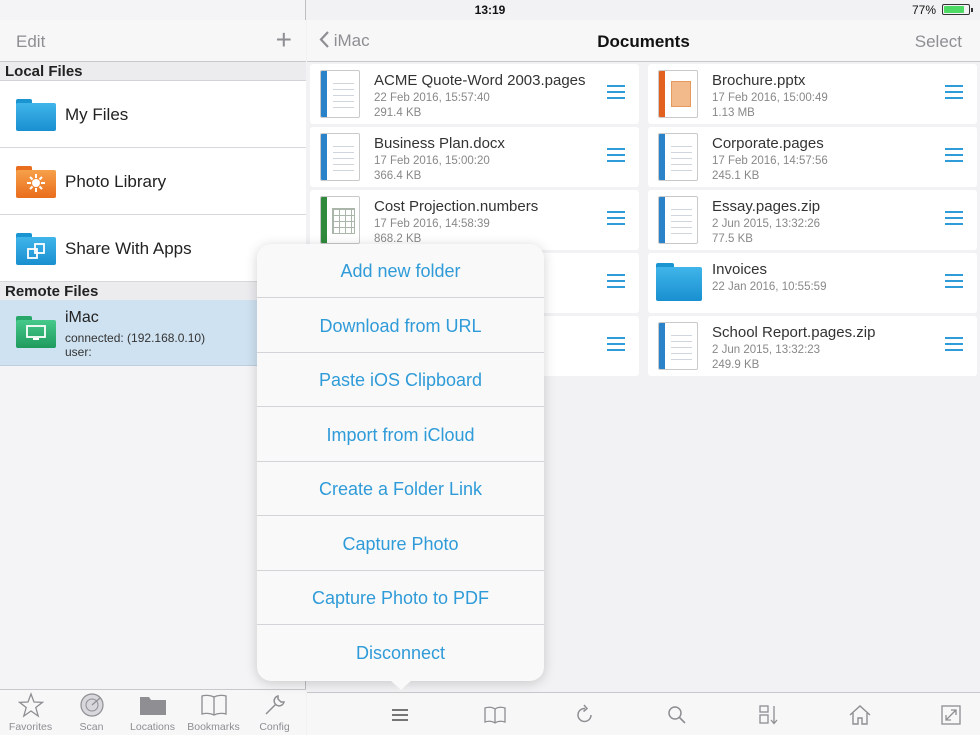 The image size is (980, 735). Describe the element at coordinates (36, 332) in the screenshot. I see `computer-folder-icon` at that location.